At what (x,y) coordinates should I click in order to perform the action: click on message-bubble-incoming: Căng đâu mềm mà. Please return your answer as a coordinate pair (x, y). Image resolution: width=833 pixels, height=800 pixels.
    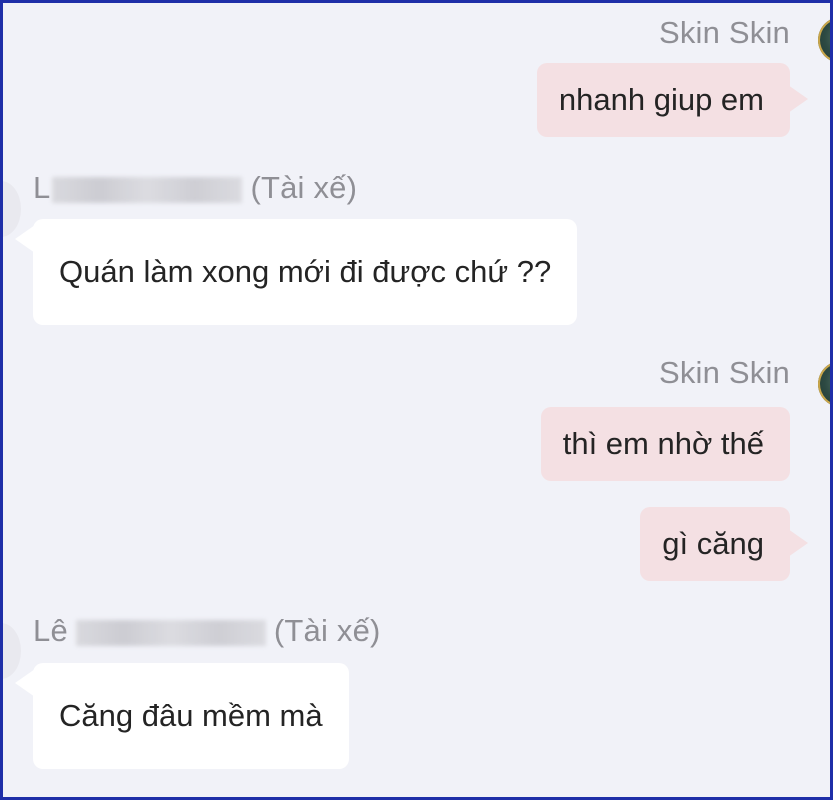
    Looking at the image, I should click on (182, 716).